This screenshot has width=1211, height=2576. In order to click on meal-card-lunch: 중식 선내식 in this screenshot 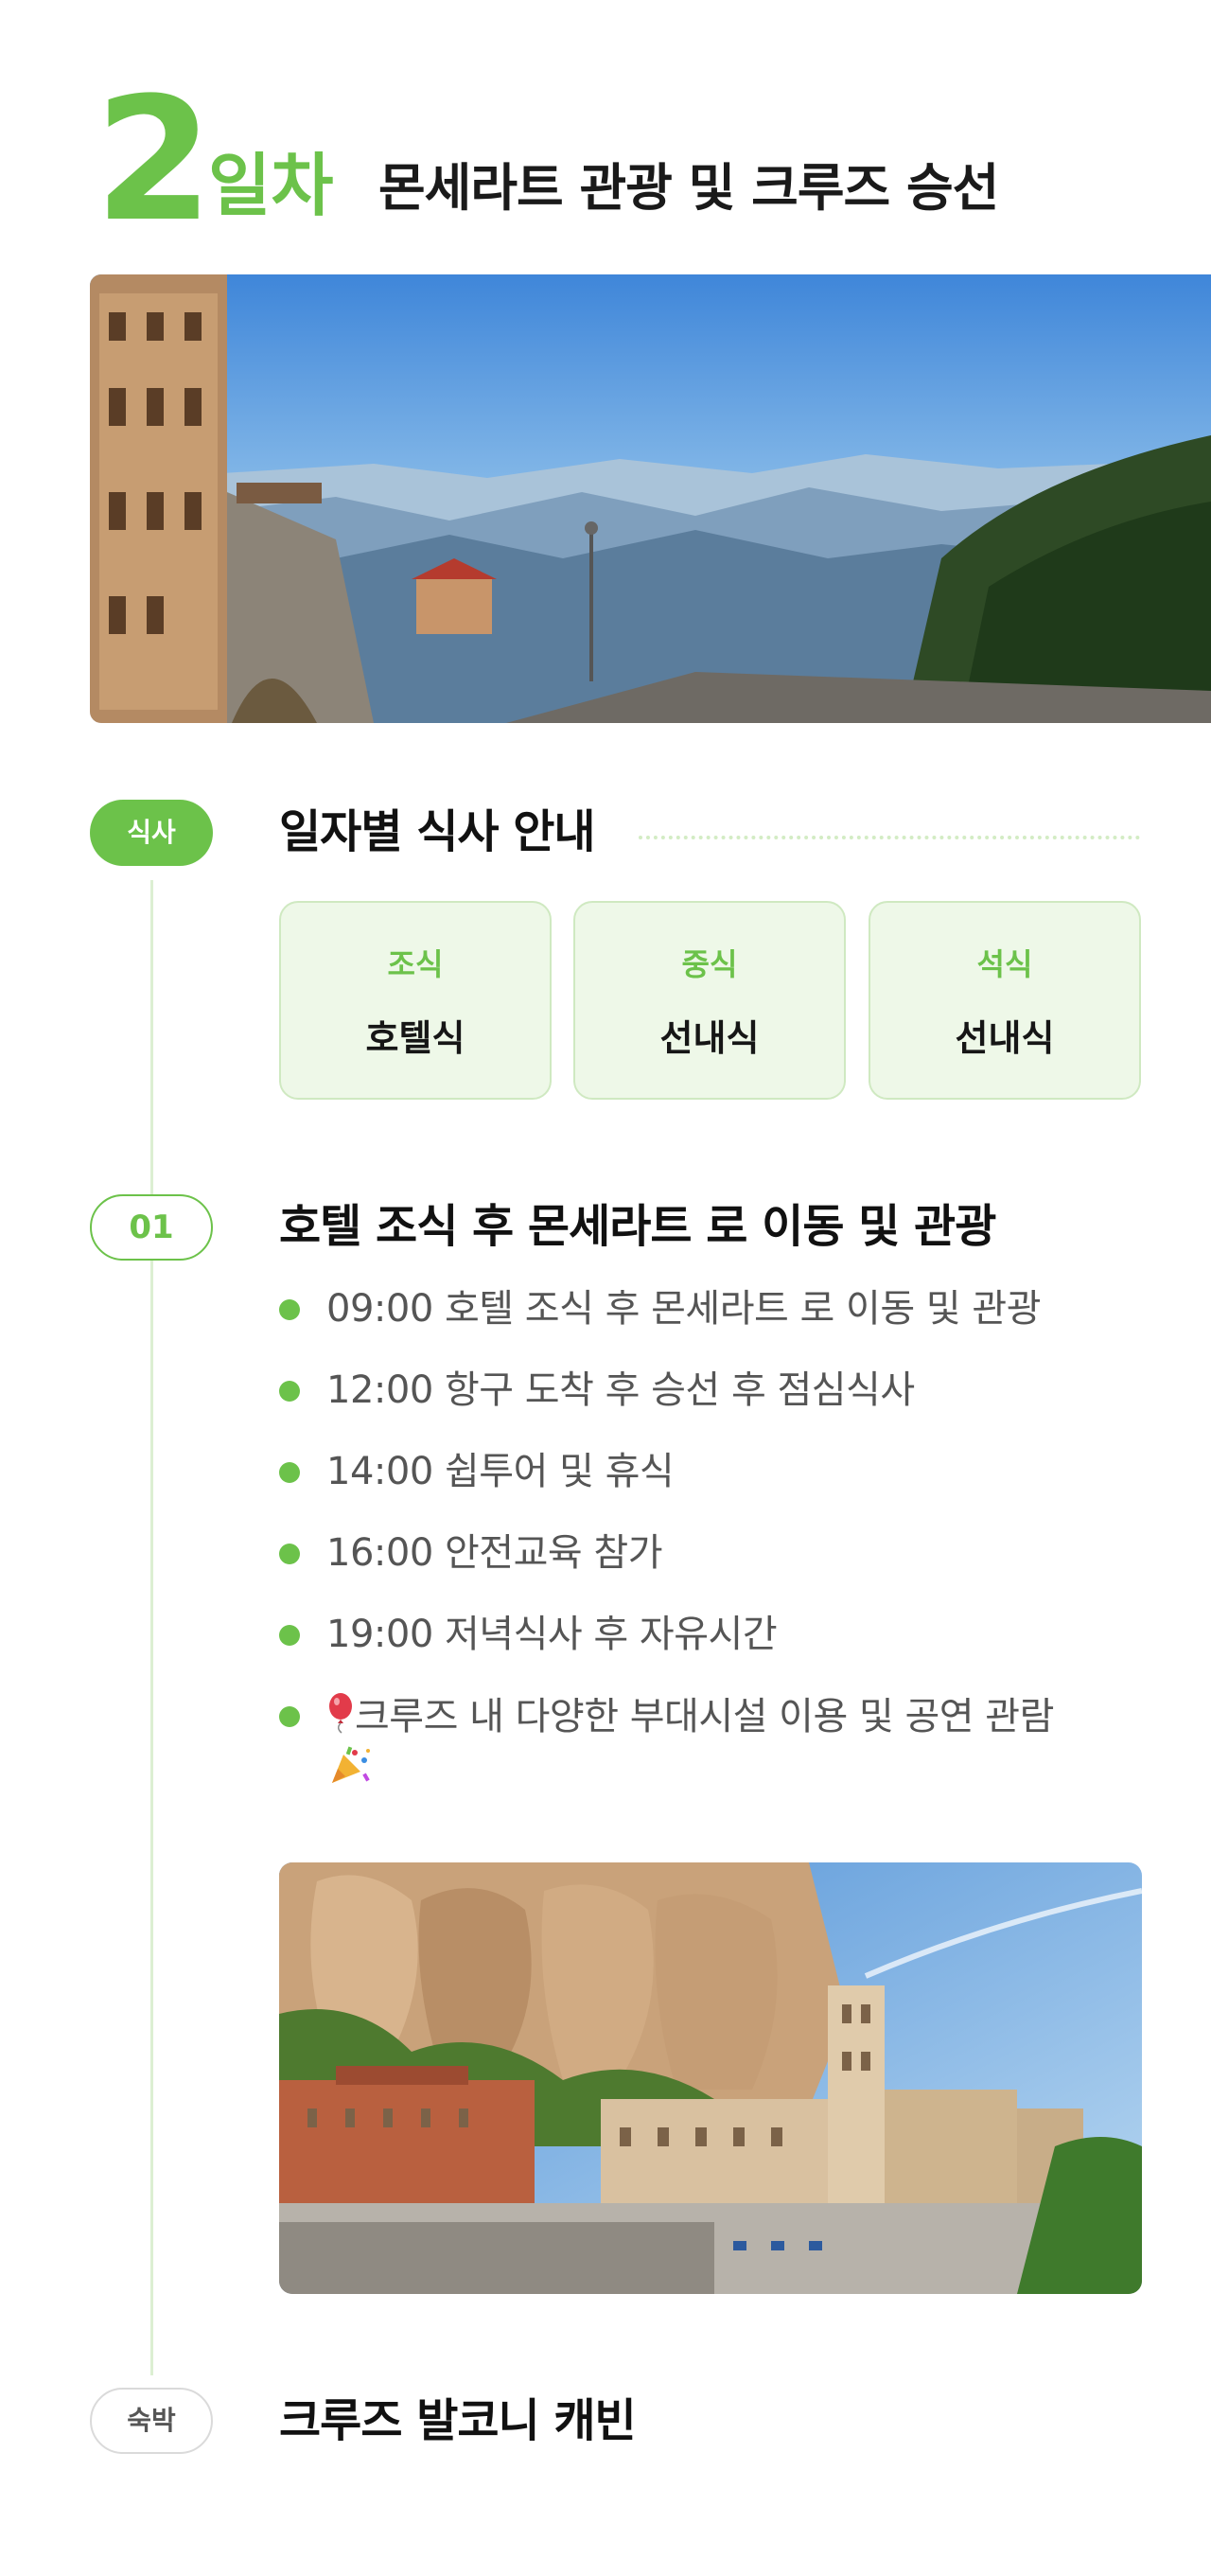, I will do `click(709, 1000)`.